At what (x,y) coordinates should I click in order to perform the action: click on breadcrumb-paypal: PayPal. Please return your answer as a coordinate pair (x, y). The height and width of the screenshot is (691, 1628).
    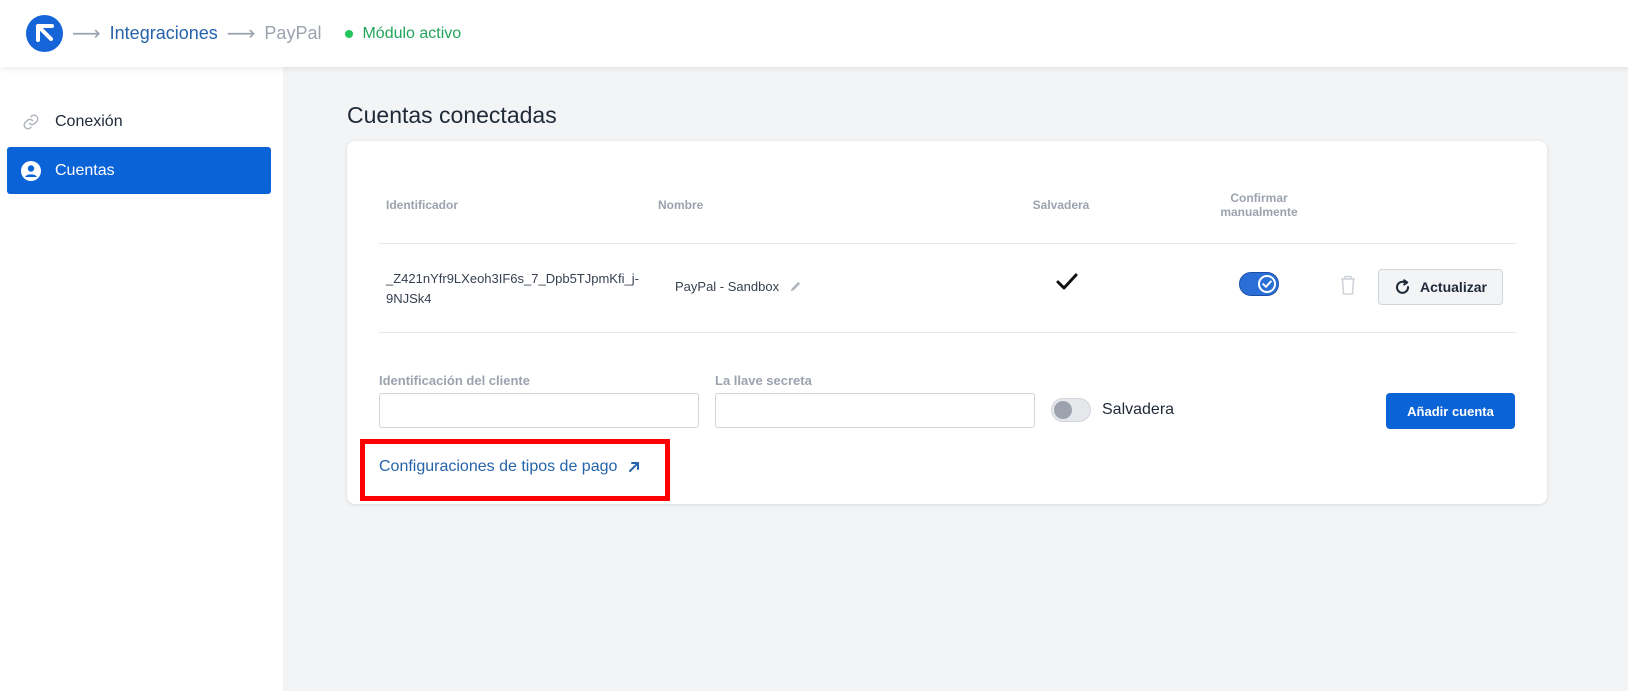
    Looking at the image, I should click on (293, 33).